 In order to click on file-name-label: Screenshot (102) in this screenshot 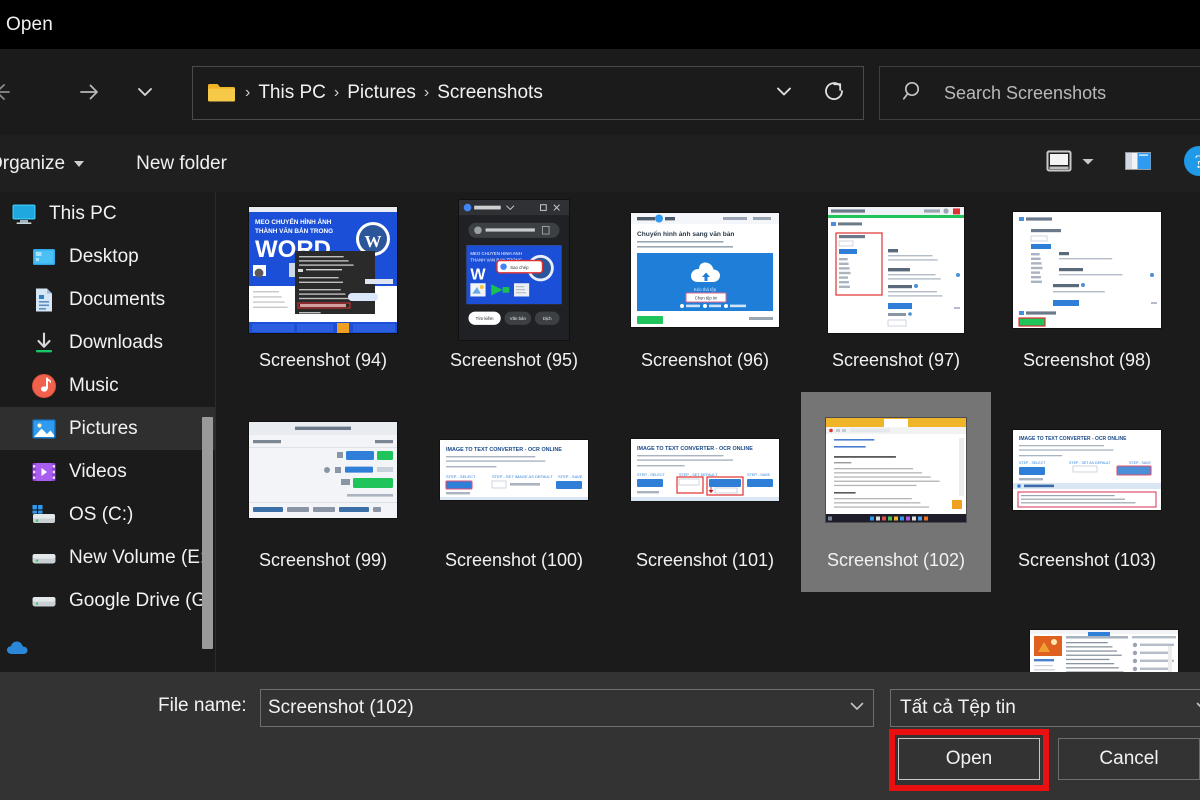, I will do `click(896, 560)`.